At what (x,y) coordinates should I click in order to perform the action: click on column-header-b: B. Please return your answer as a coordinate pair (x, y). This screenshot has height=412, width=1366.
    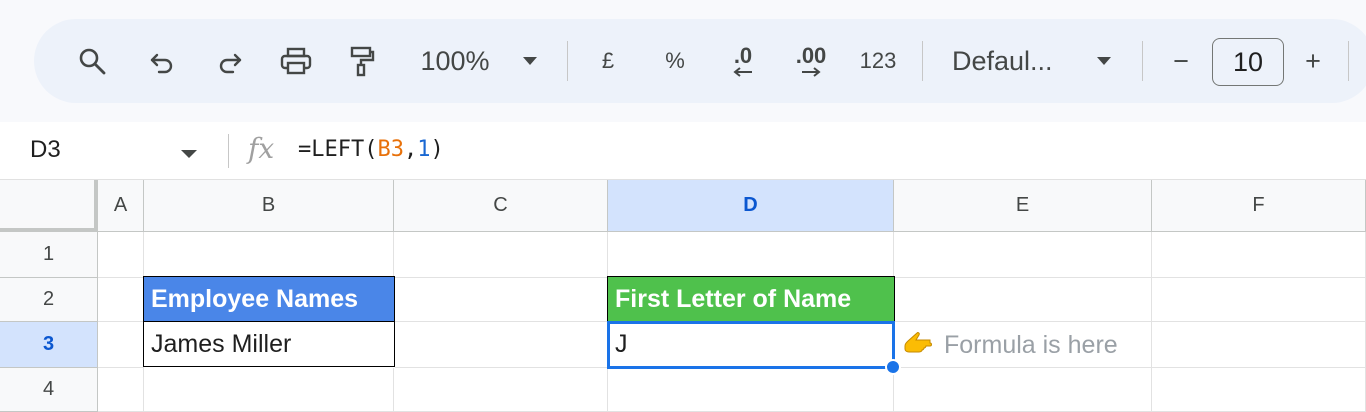
    Looking at the image, I should click on (269, 206).